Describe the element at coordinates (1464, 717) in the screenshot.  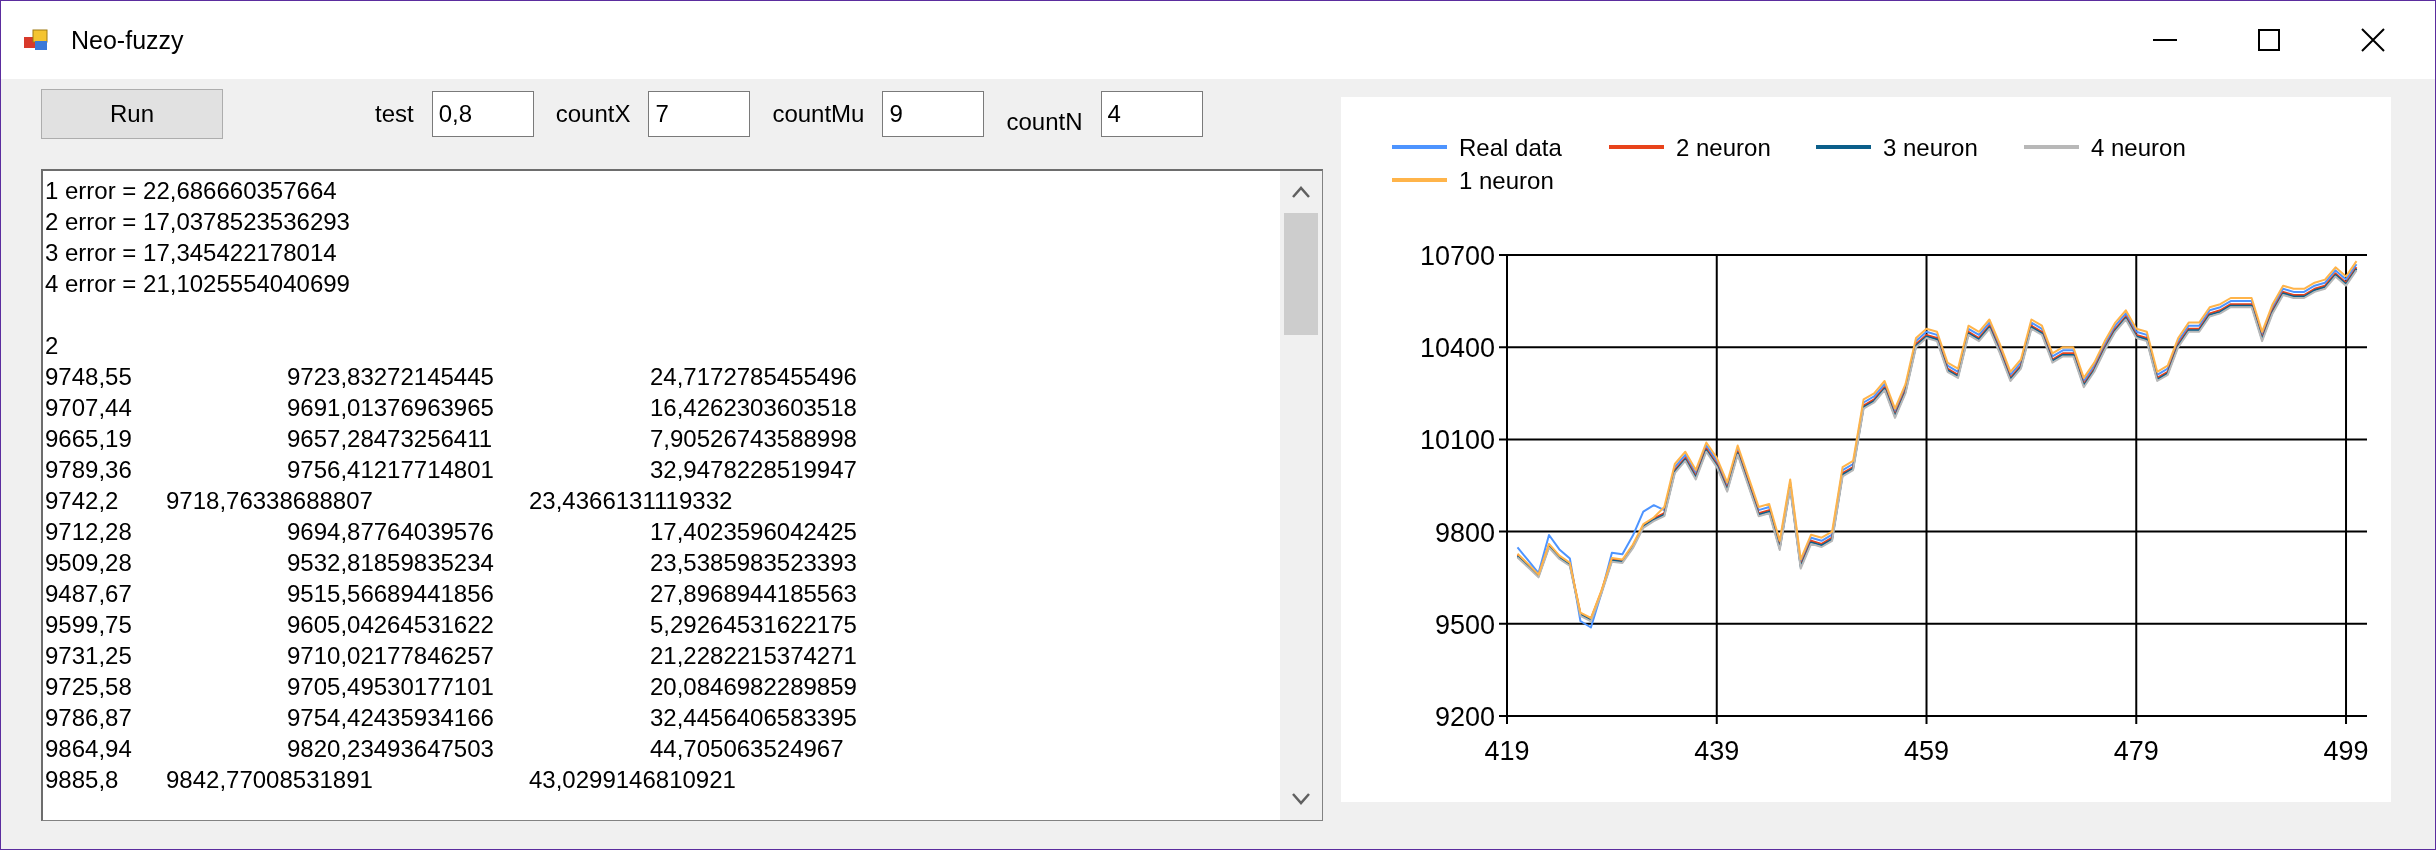
I see `y-tick-label: 9200` at that location.